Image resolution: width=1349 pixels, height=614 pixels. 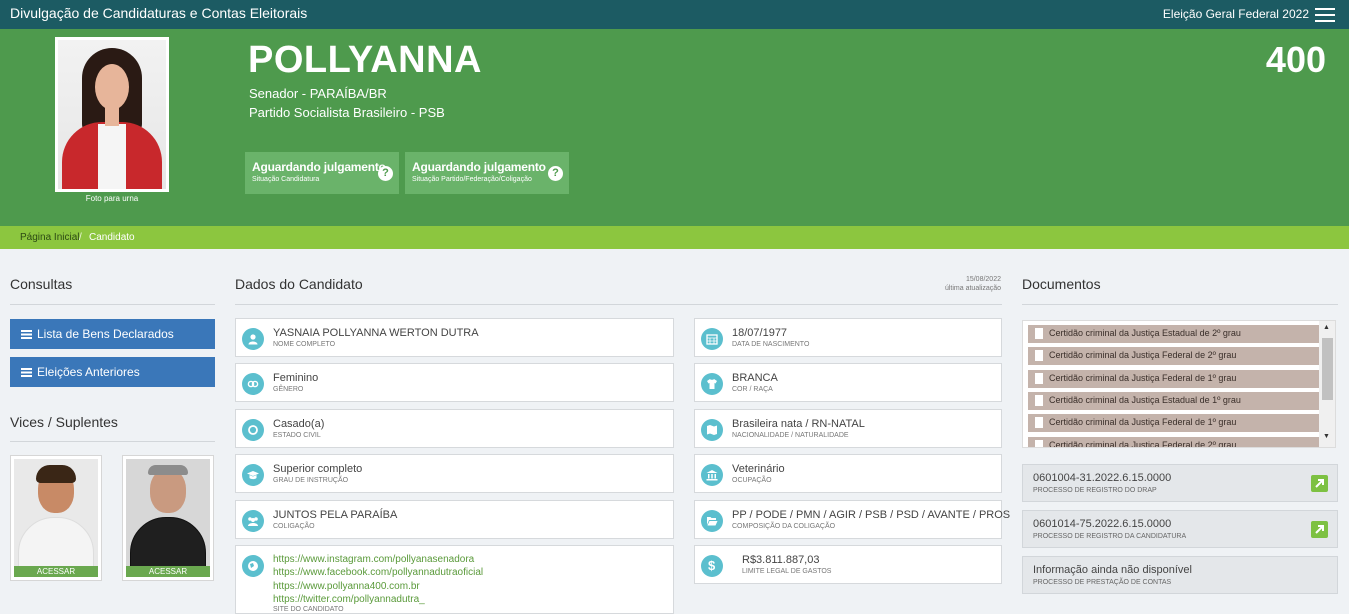 I want to click on gender-value: Feminino, so click(x=296, y=378).